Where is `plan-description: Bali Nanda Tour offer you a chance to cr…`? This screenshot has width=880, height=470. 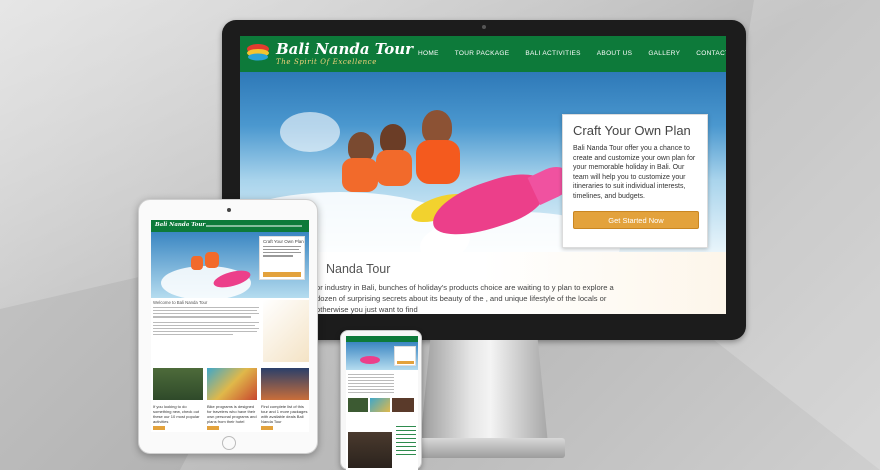
plan-description: Bali Nanda Tour offer you a chance to cr… is located at coordinates (634, 172).